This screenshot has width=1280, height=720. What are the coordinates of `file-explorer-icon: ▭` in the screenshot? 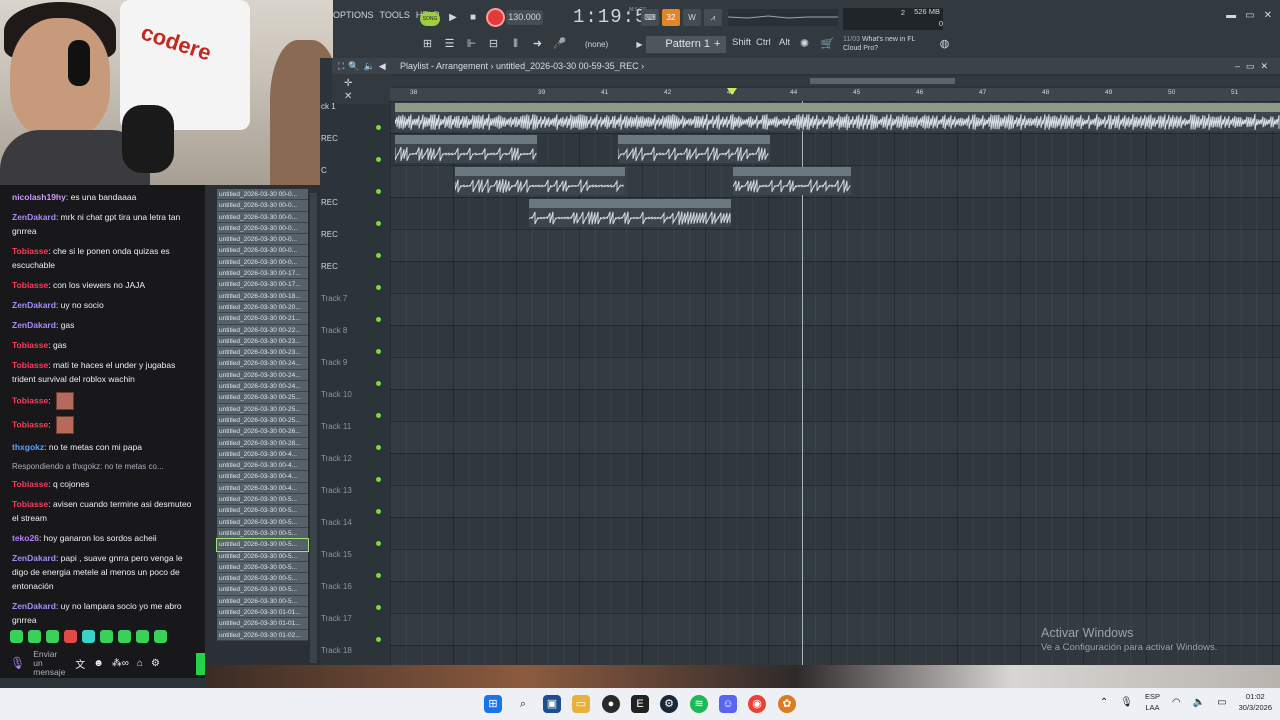 It's located at (581, 704).